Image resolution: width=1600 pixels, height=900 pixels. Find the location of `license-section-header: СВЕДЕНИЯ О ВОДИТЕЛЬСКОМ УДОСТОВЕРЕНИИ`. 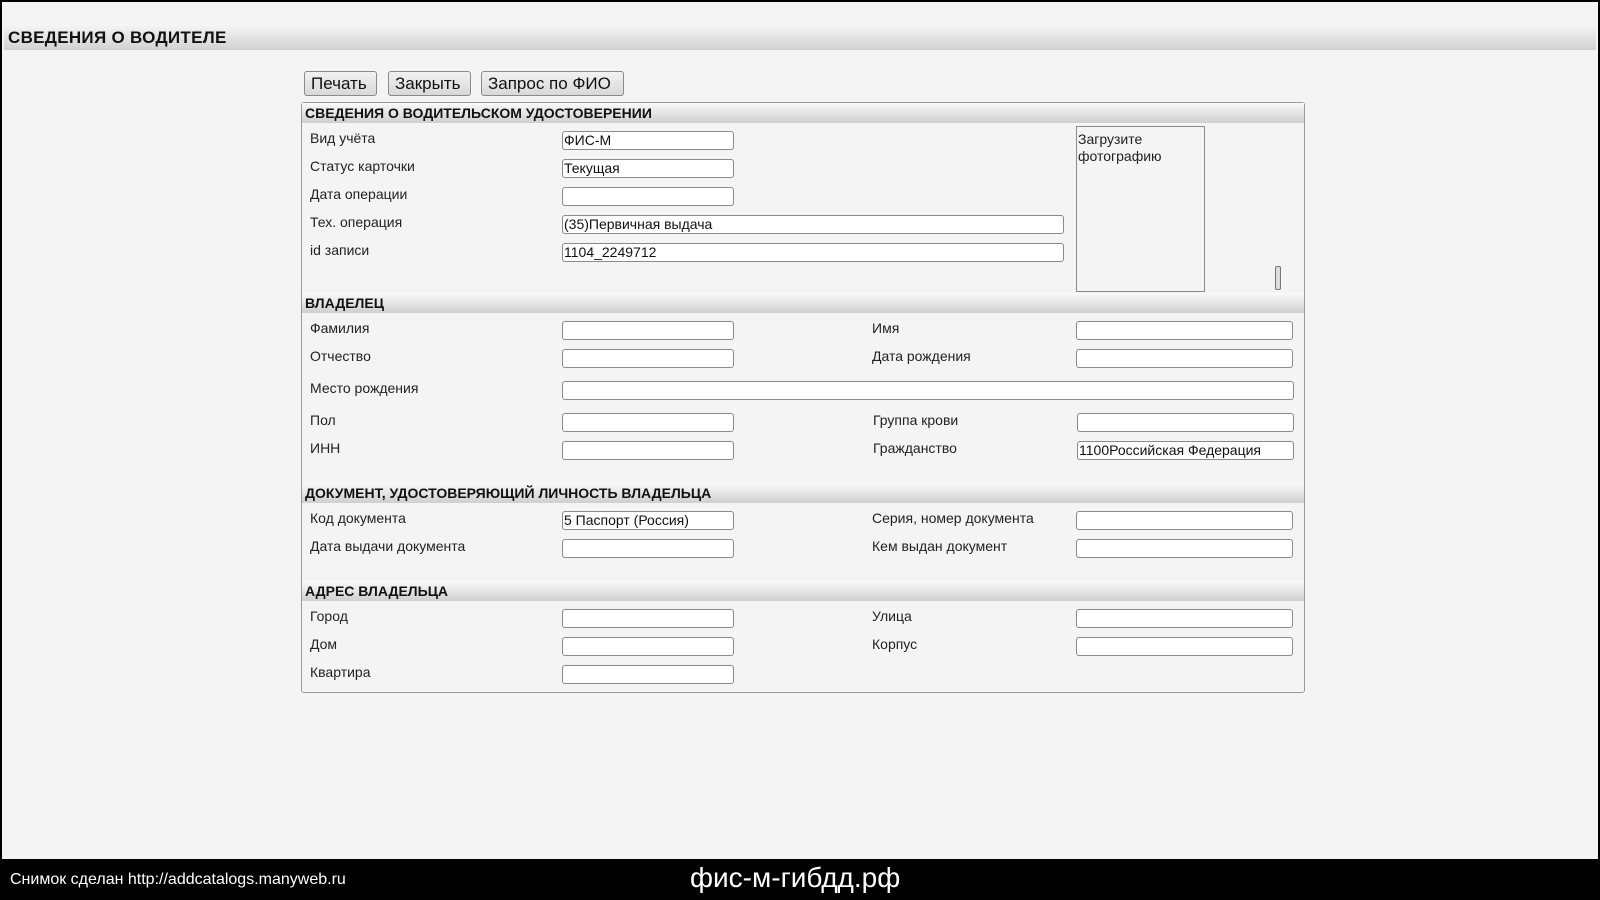

license-section-header: СВЕДЕНИЯ О ВОДИТЕЛЬСКОМ УДОСТОВЕРЕНИИ is located at coordinates (803, 113).